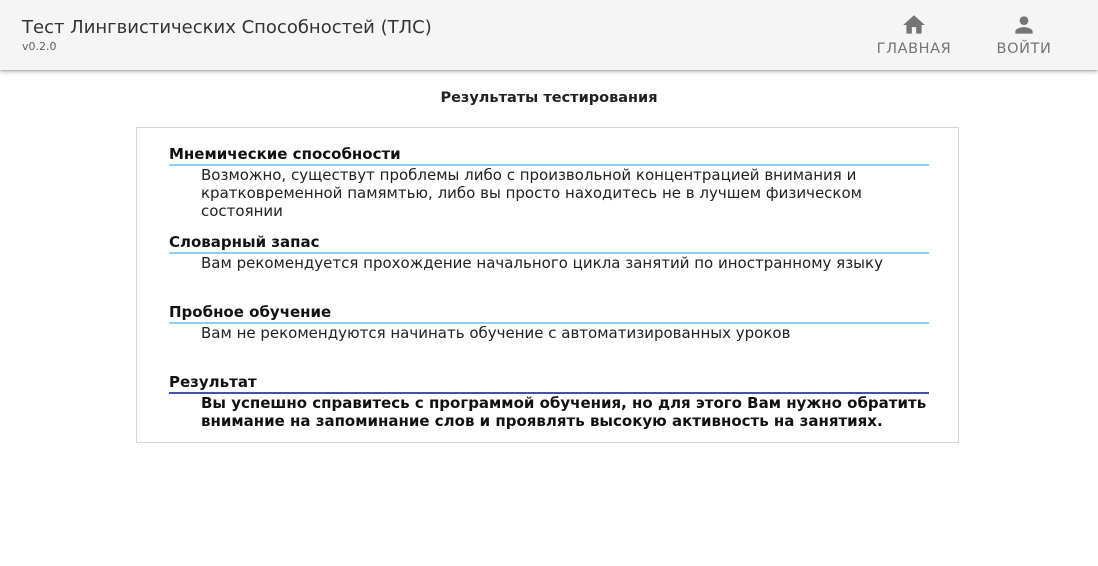  What do you see at coordinates (914, 24) in the screenshot?
I see `home-icon` at bounding box center [914, 24].